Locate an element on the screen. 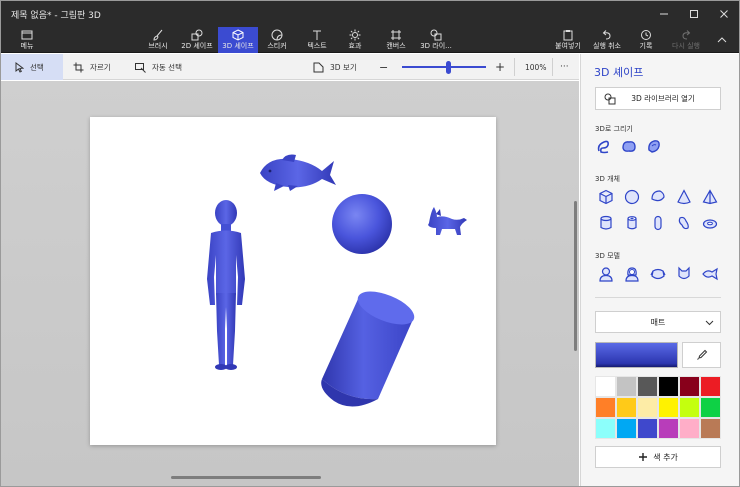  close-button is located at coordinates (724, 14).